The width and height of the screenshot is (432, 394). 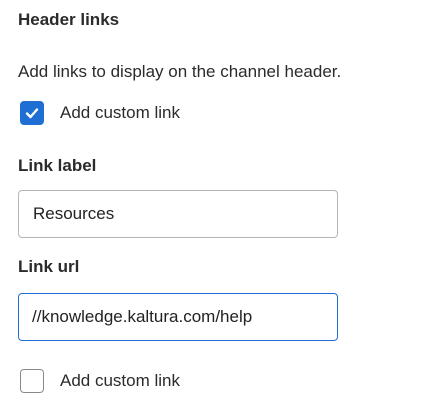 I want to click on add-custom-link-checkbox-1: Add custom link, so click(x=100, y=113).